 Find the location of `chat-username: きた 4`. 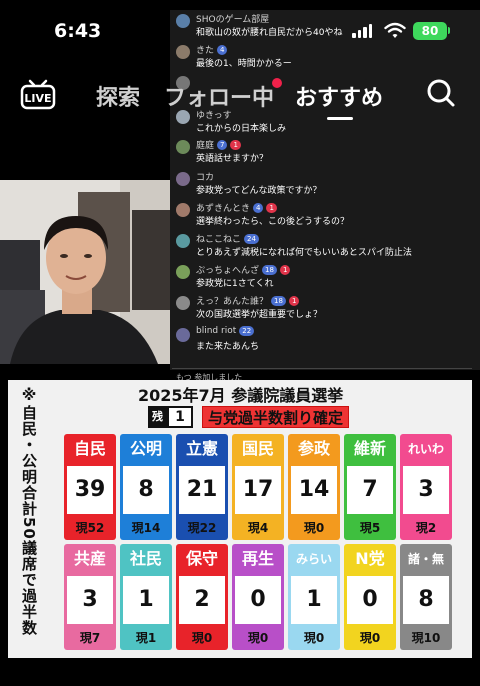

chat-username: きた 4 is located at coordinates (212, 49).